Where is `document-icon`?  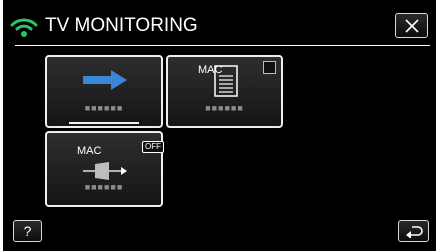 document-icon is located at coordinates (226, 81).